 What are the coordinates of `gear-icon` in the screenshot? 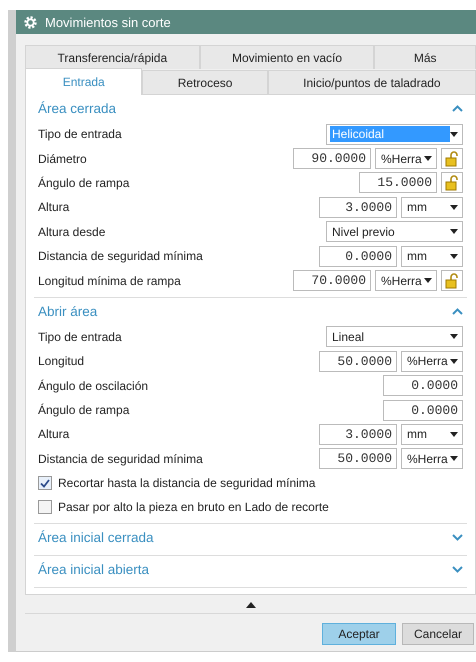 It's located at (30, 22).